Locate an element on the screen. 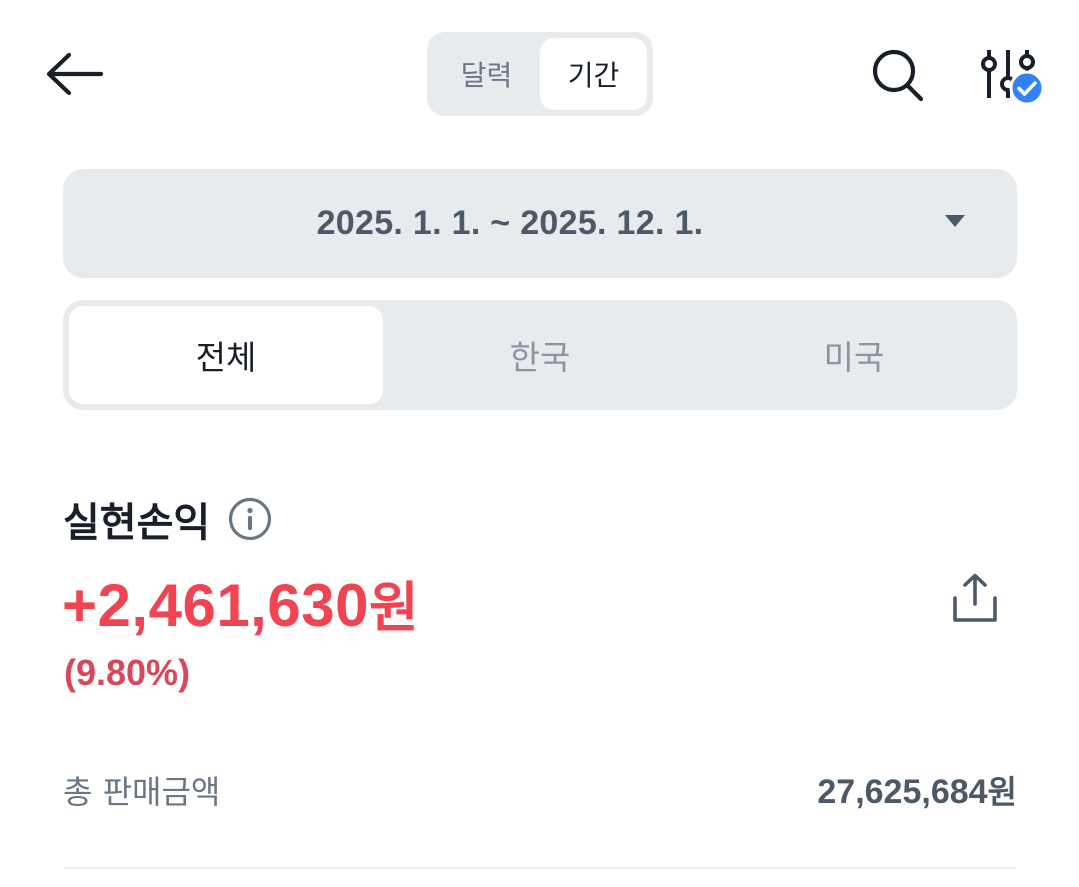  info-button is located at coordinates (250, 519).